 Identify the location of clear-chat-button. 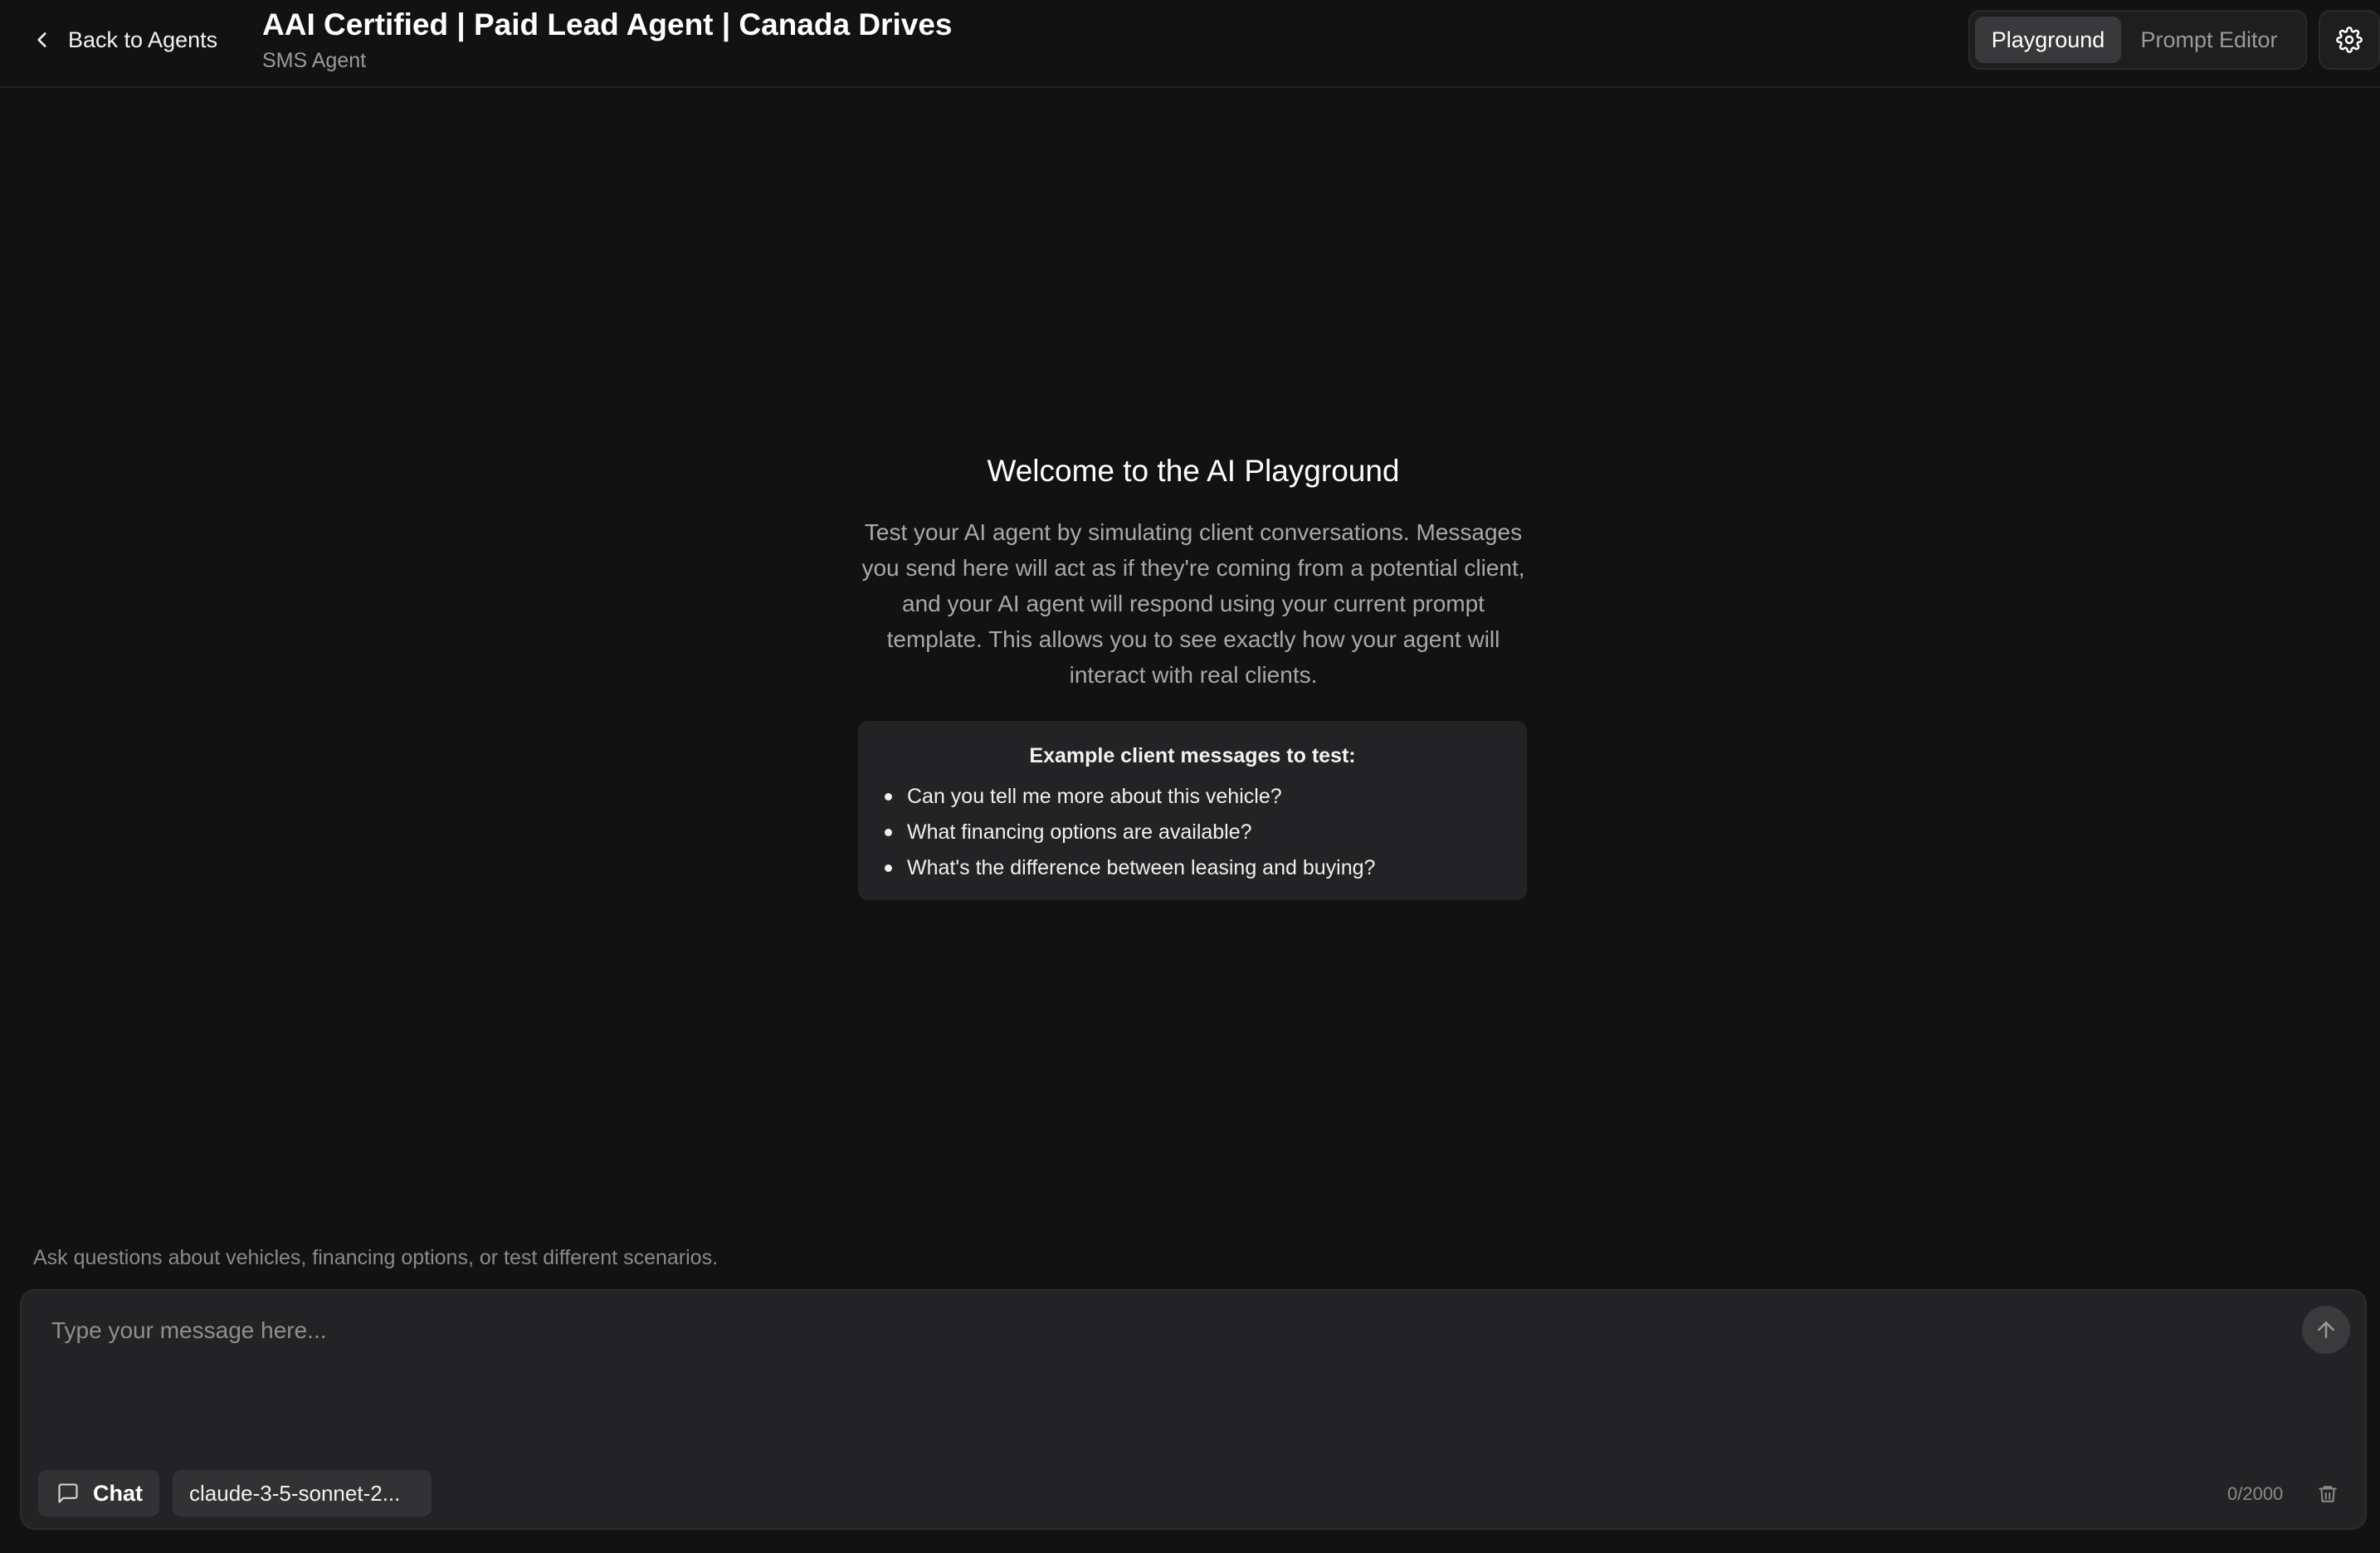
(2328, 1494).